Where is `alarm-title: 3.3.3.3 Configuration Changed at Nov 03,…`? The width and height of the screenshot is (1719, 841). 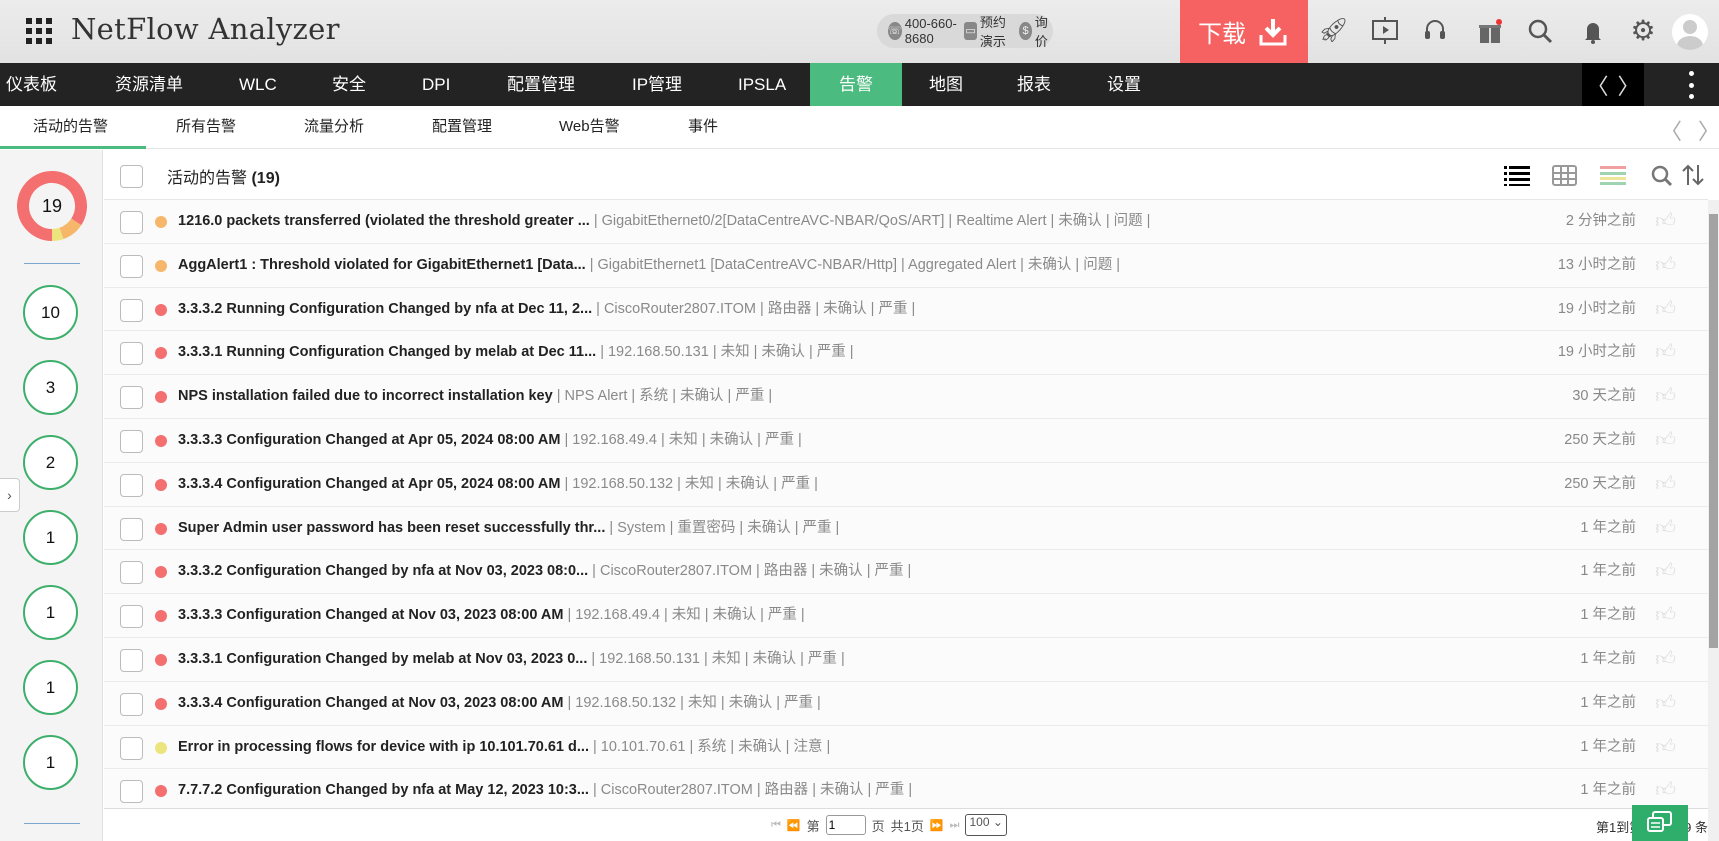
alarm-title: 3.3.3.3 Configuration Changed at Nov 03,… is located at coordinates (370, 615).